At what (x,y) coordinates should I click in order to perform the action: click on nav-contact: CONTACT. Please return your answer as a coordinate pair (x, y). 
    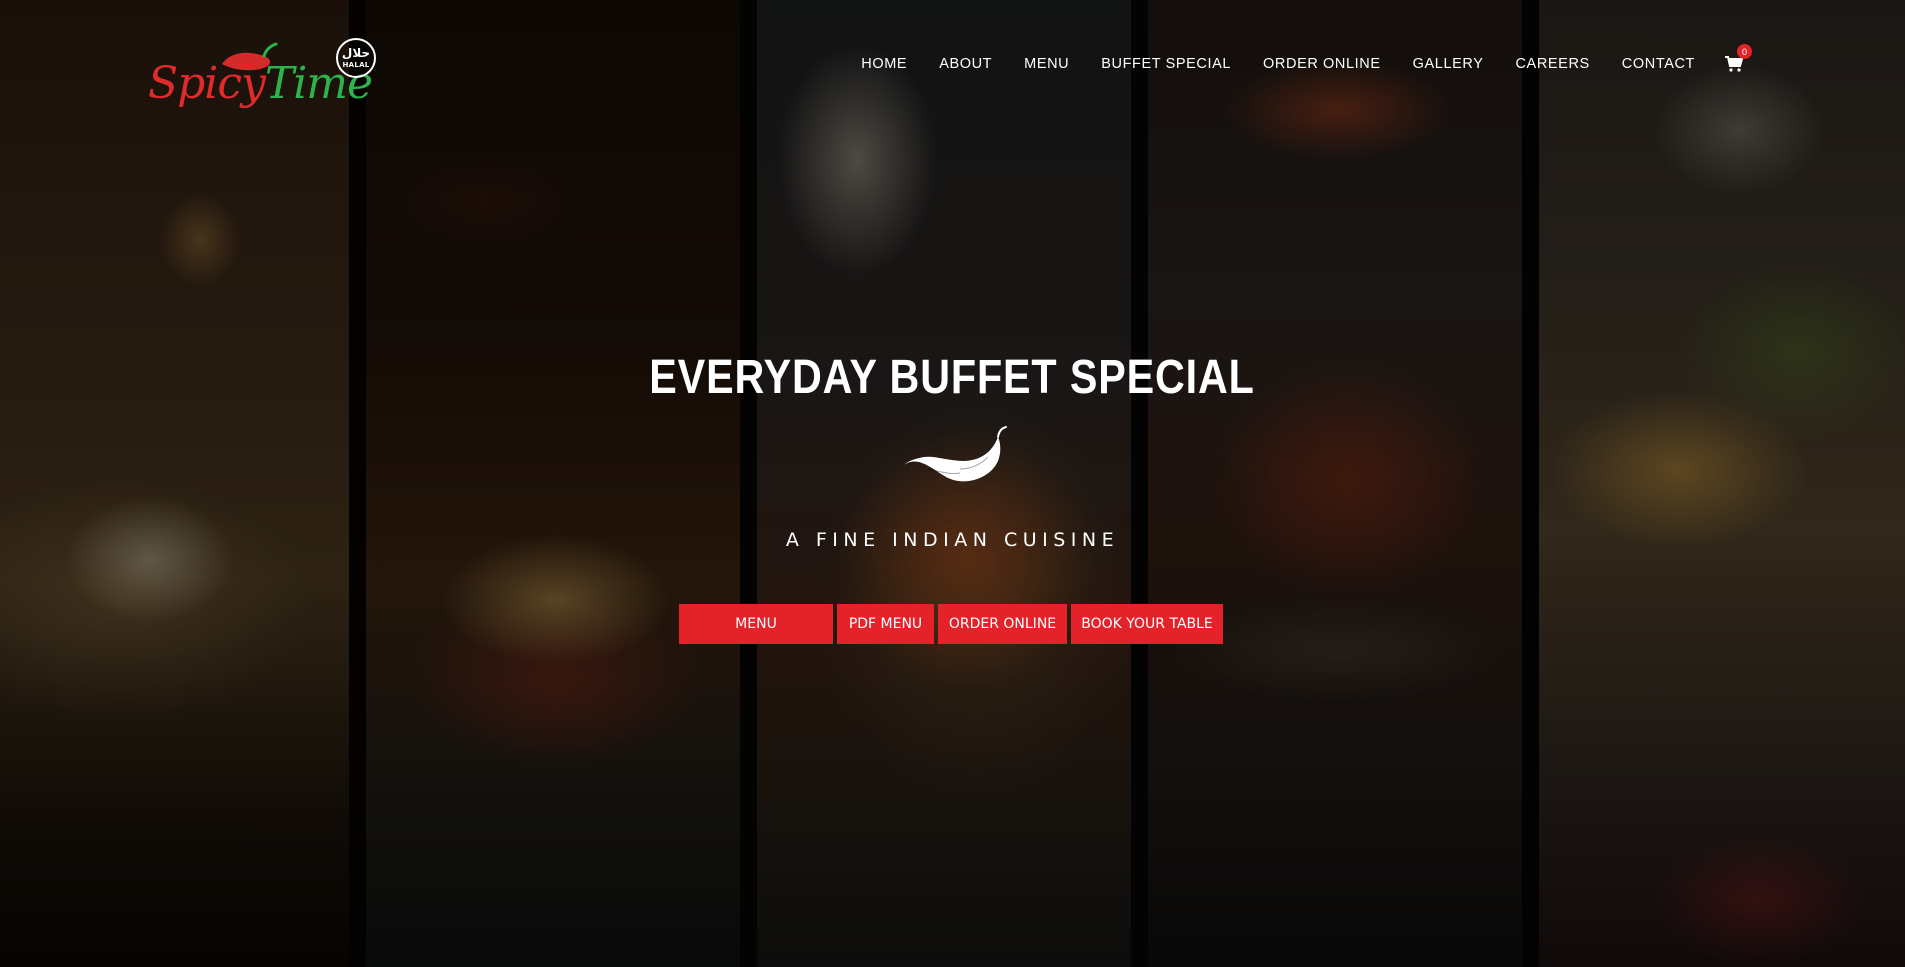
    Looking at the image, I should click on (1658, 64).